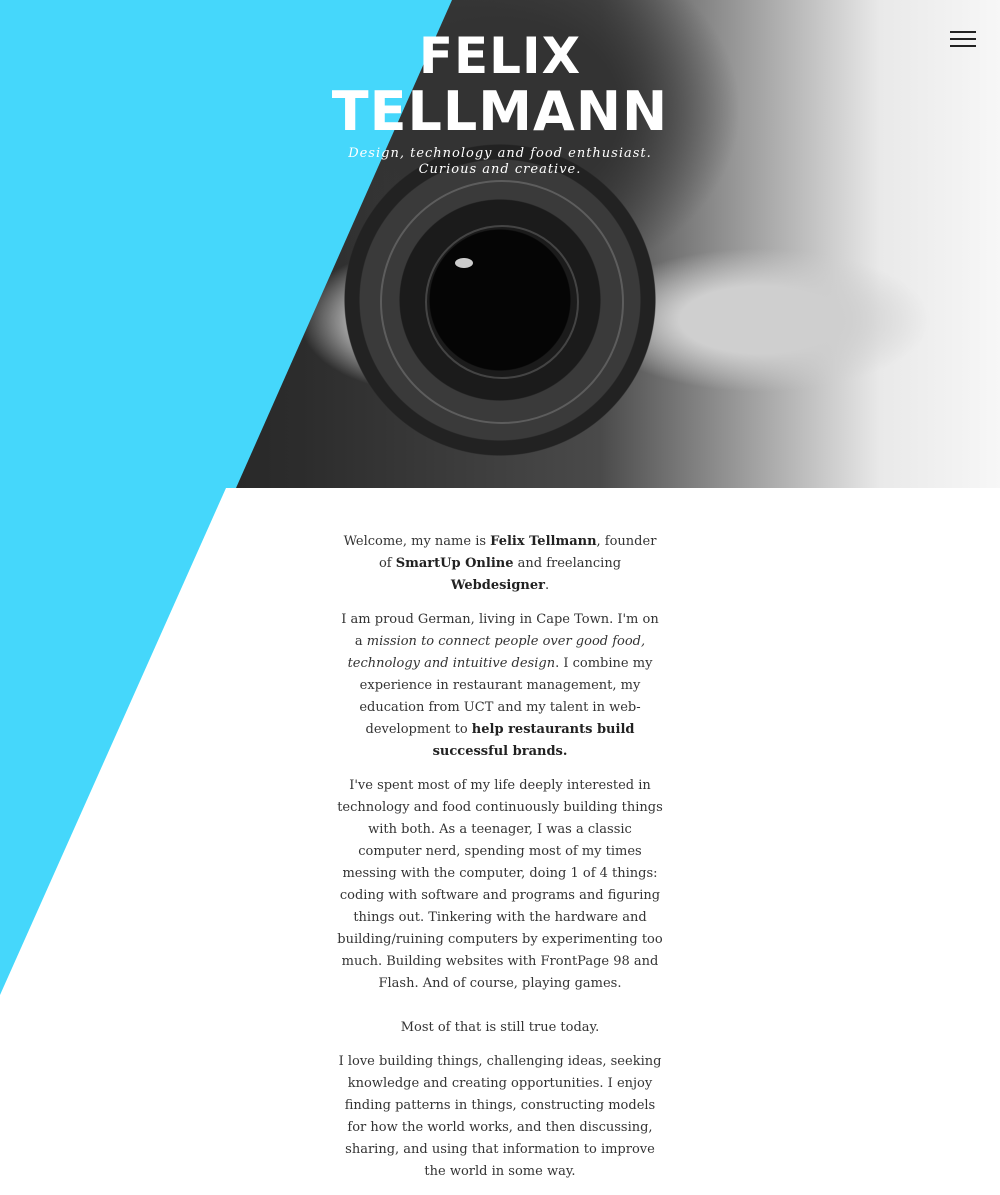 This screenshot has height=1195, width=1000. I want to click on name-highlight: Felix Tellmann, so click(543, 541).